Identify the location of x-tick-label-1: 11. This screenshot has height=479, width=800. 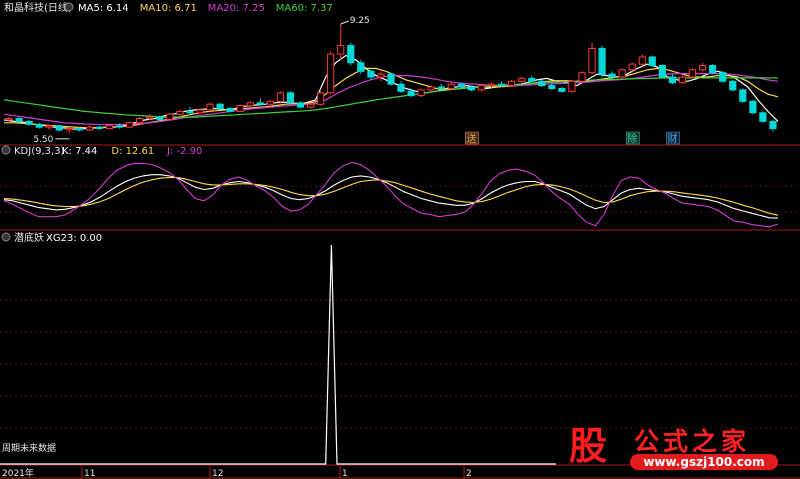
(89, 474).